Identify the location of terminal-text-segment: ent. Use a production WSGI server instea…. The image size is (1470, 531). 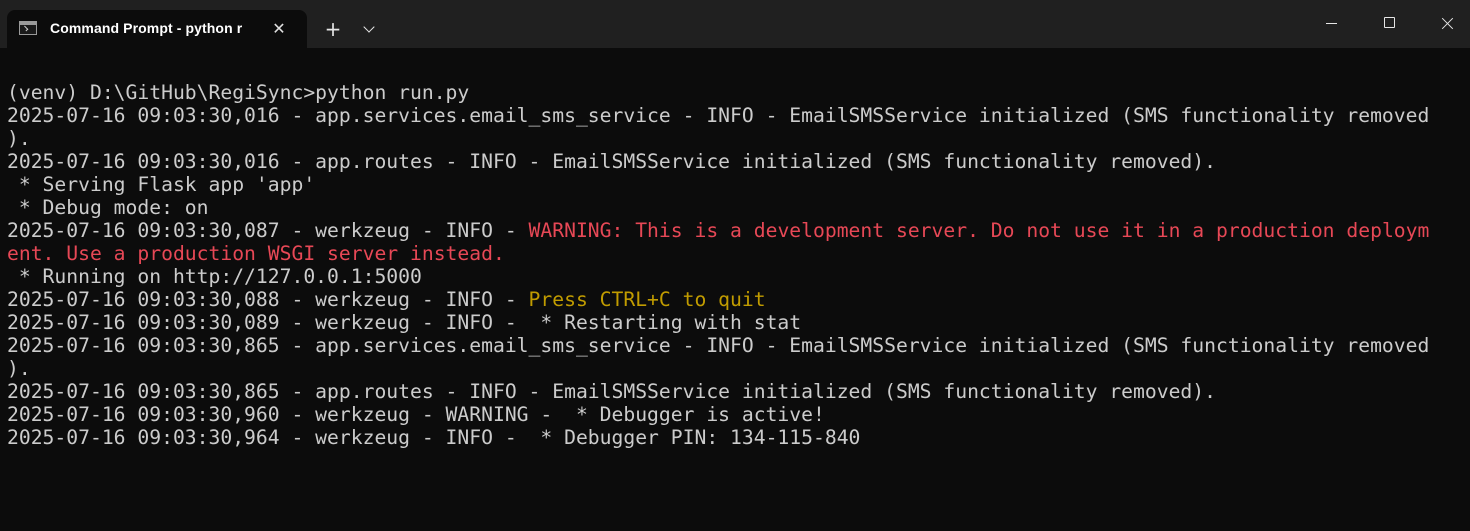
(256, 253).